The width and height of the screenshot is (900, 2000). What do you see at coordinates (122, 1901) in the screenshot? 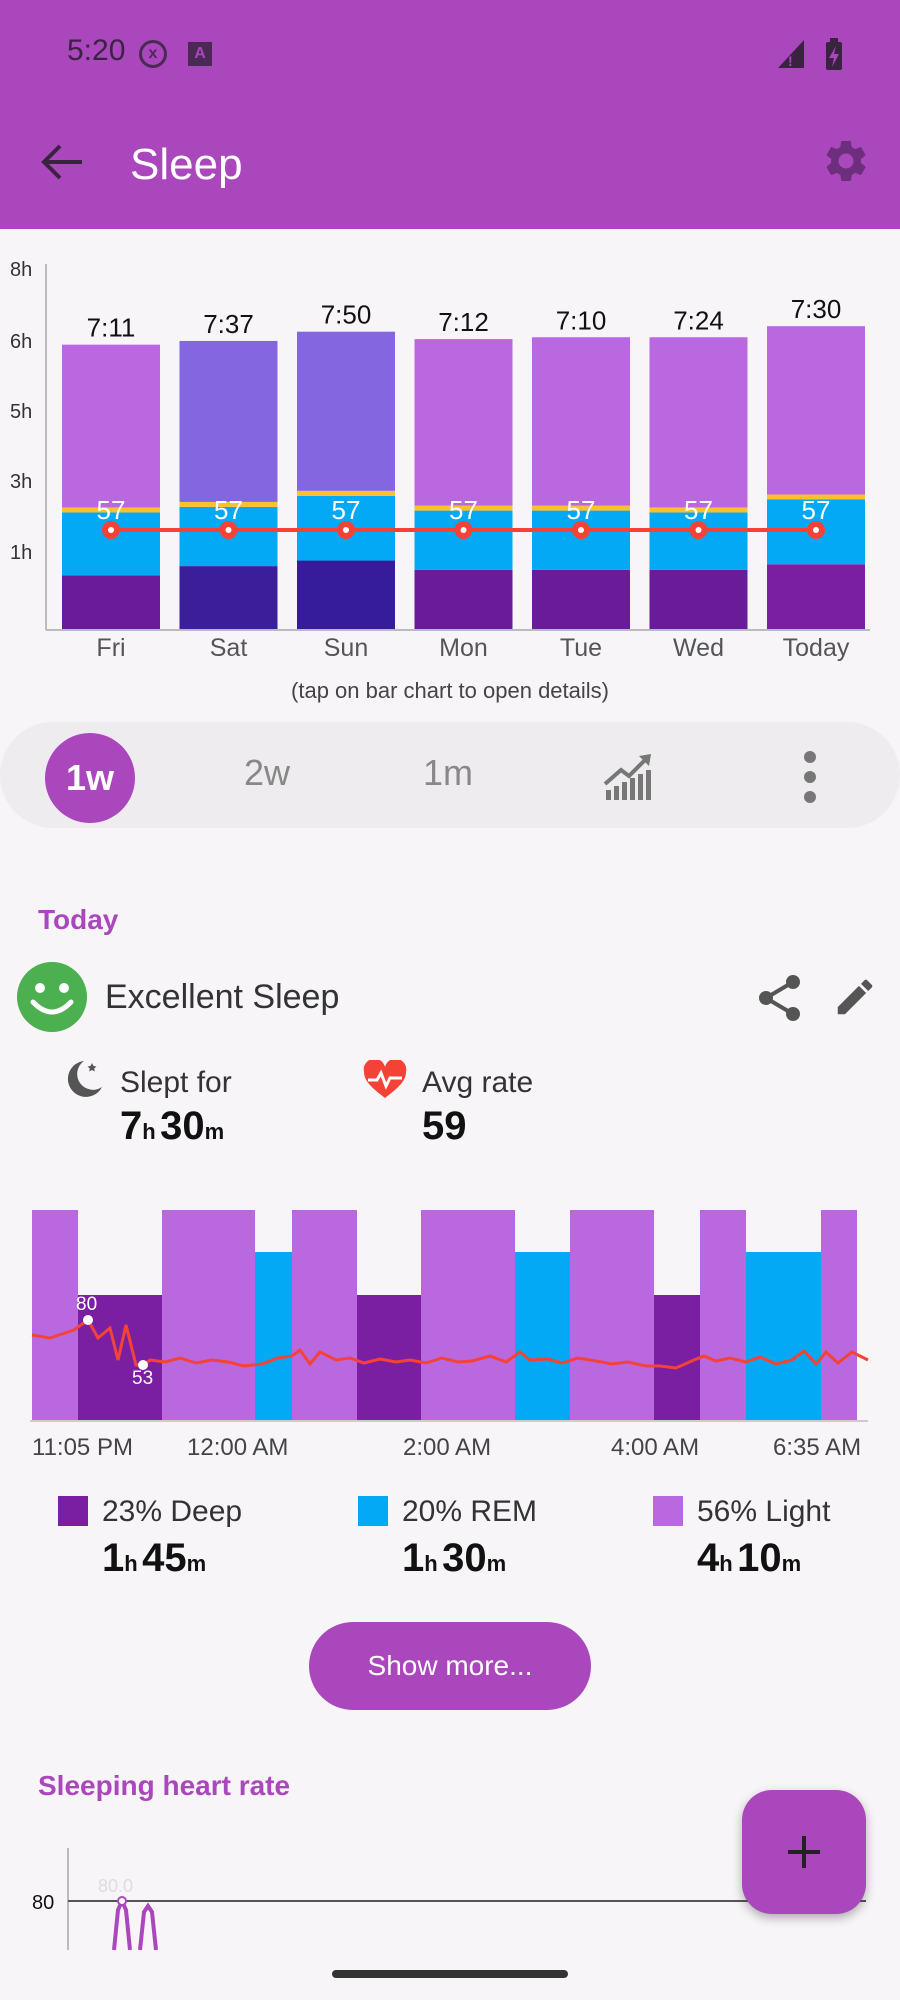
I see `hr-peak-point` at bounding box center [122, 1901].